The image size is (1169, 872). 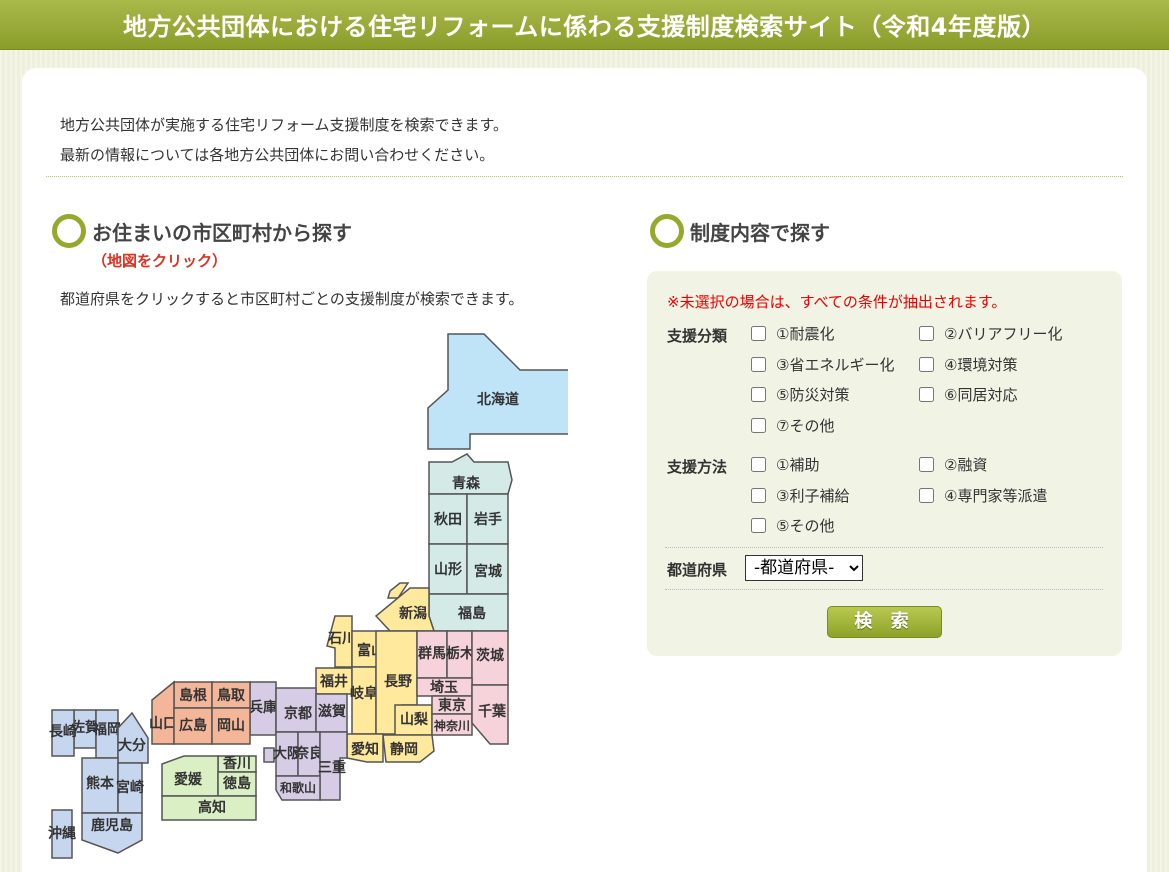 I want to click on pref-yamagata, so click(x=448, y=569).